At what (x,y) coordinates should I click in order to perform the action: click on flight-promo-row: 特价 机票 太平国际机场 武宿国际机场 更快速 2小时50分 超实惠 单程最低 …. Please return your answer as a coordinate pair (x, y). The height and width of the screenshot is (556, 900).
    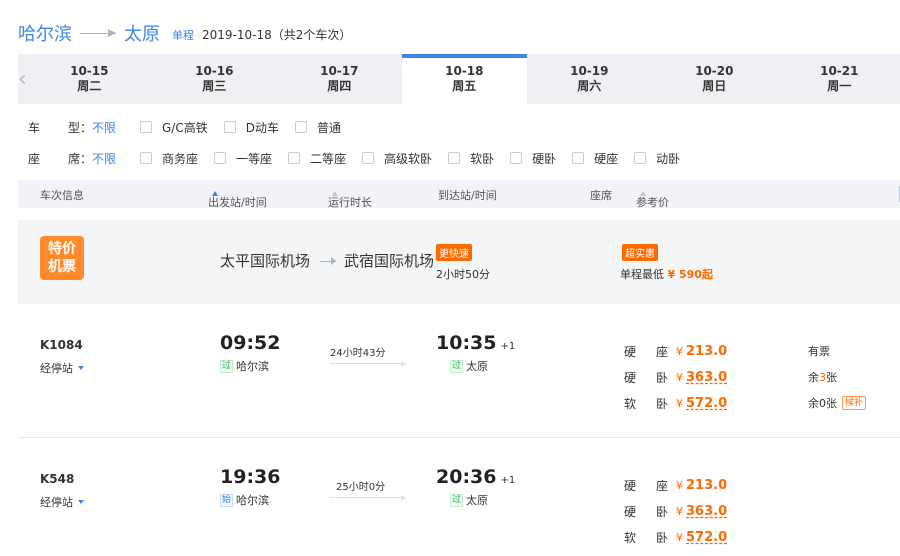
    Looking at the image, I should click on (459, 262).